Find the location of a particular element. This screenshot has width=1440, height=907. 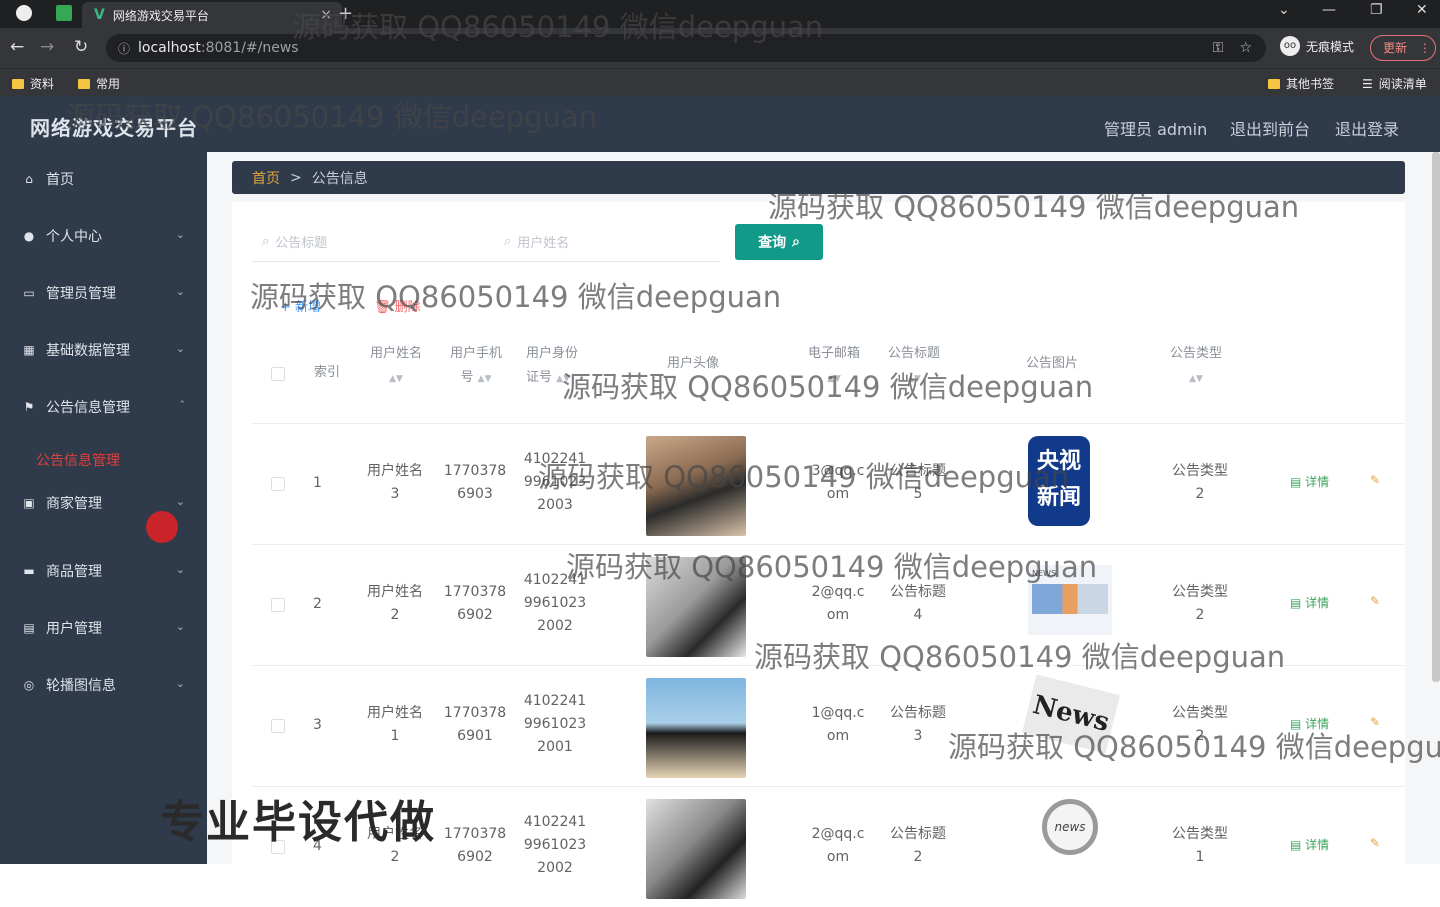

user-avatar-image is located at coordinates (696, 486).